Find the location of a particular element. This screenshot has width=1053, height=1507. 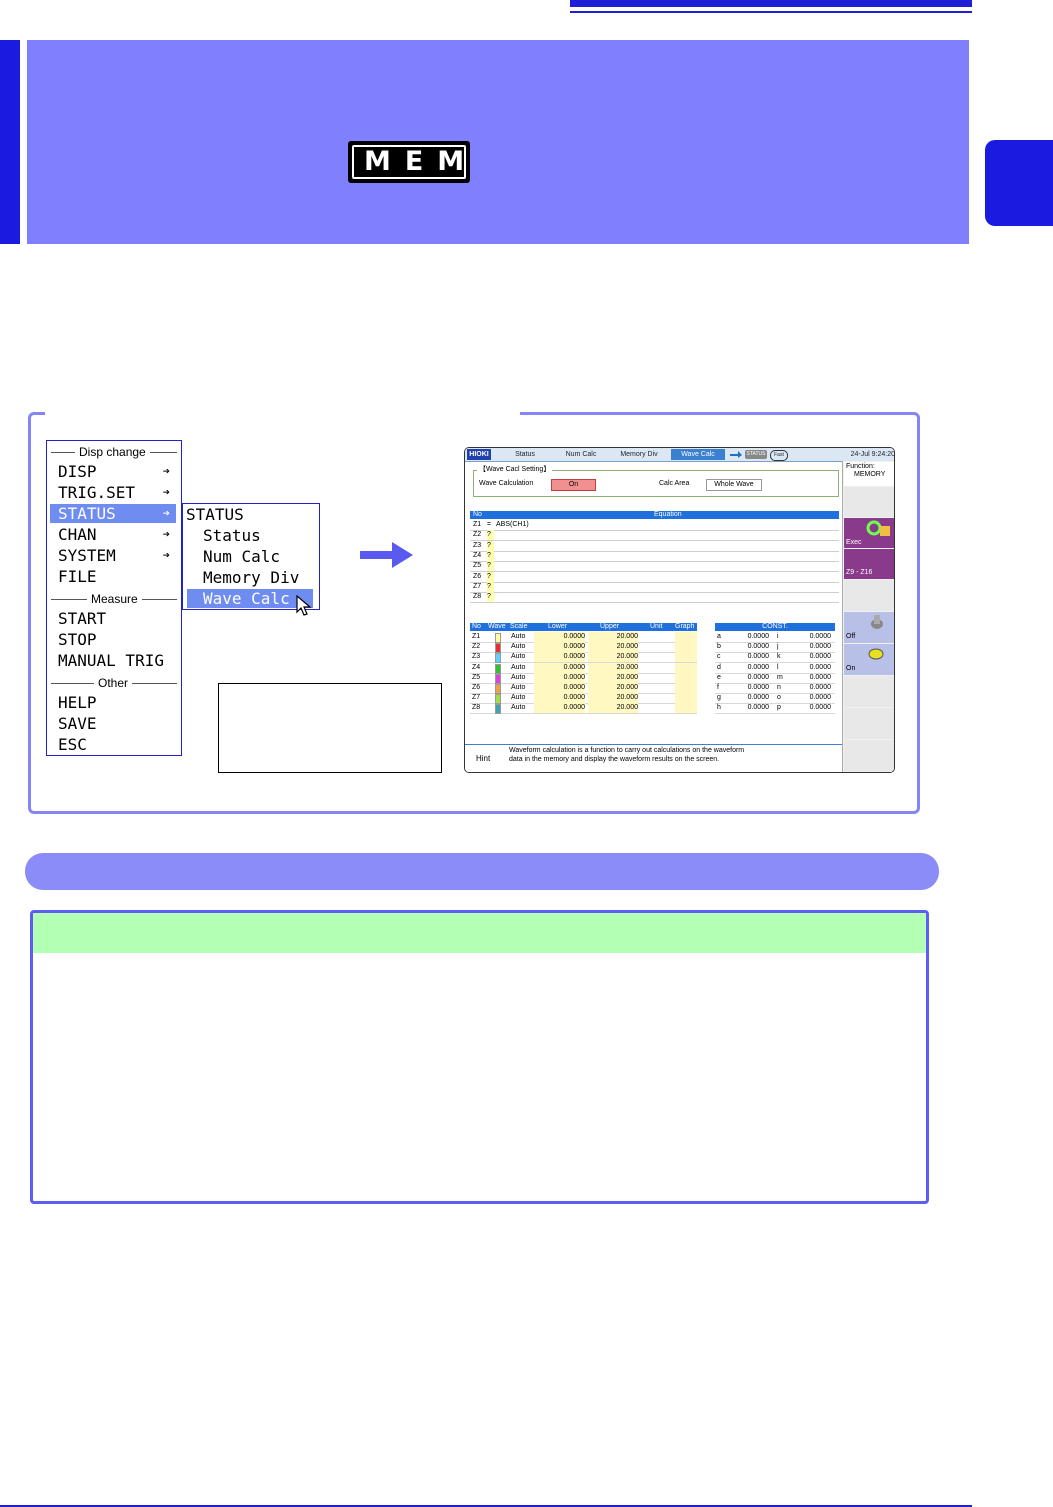

menu-item-system: SYSTEM ➔ is located at coordinates (113, 555).